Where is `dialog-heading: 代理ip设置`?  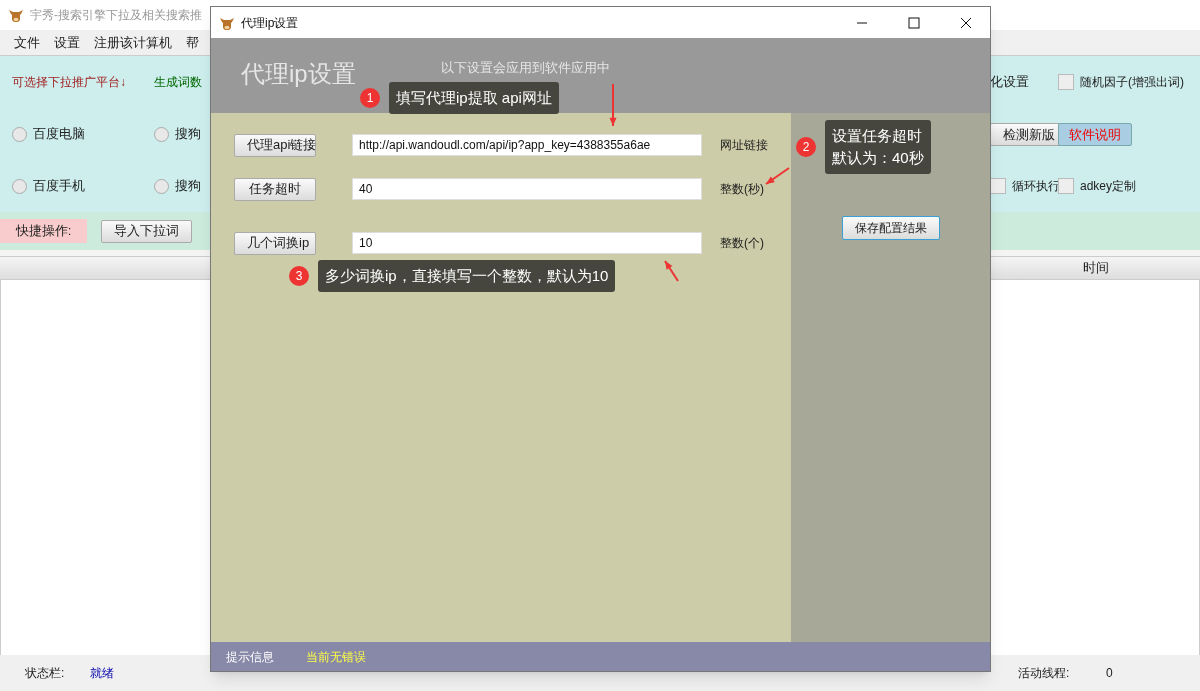
dialog-heading: 代理ip设置 is located at coordinates (298, 74).